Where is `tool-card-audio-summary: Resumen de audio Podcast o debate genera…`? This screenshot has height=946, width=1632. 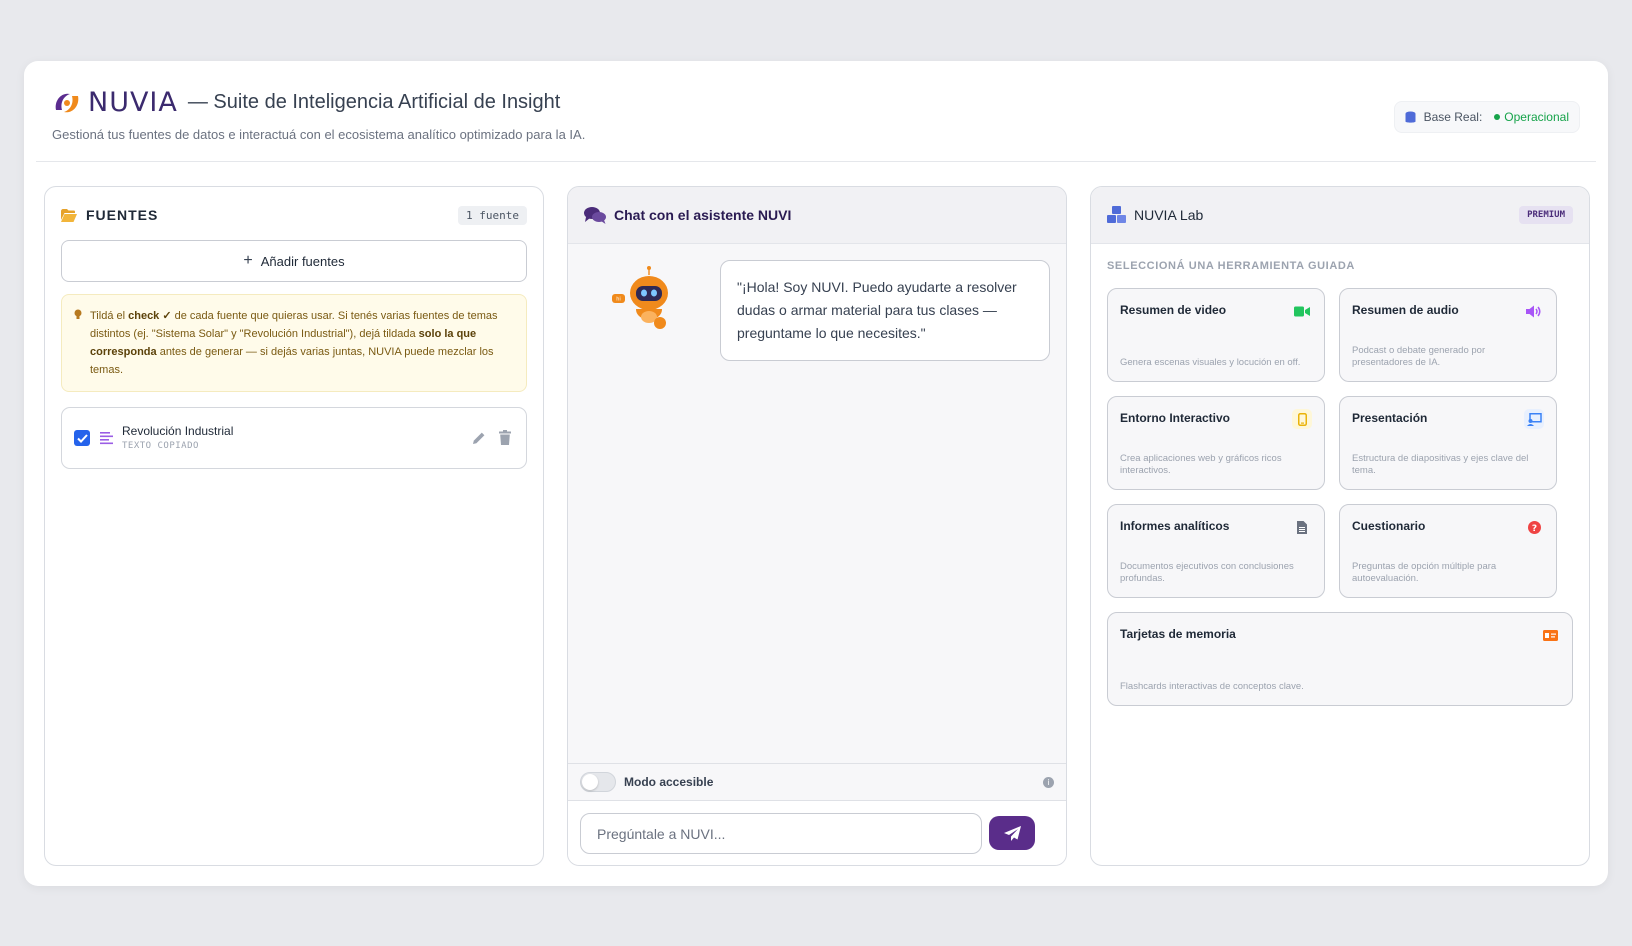
tool-card-audio-summary: Resumen de audio Podcast o debate genera… is located at coordinates (1448, 335).